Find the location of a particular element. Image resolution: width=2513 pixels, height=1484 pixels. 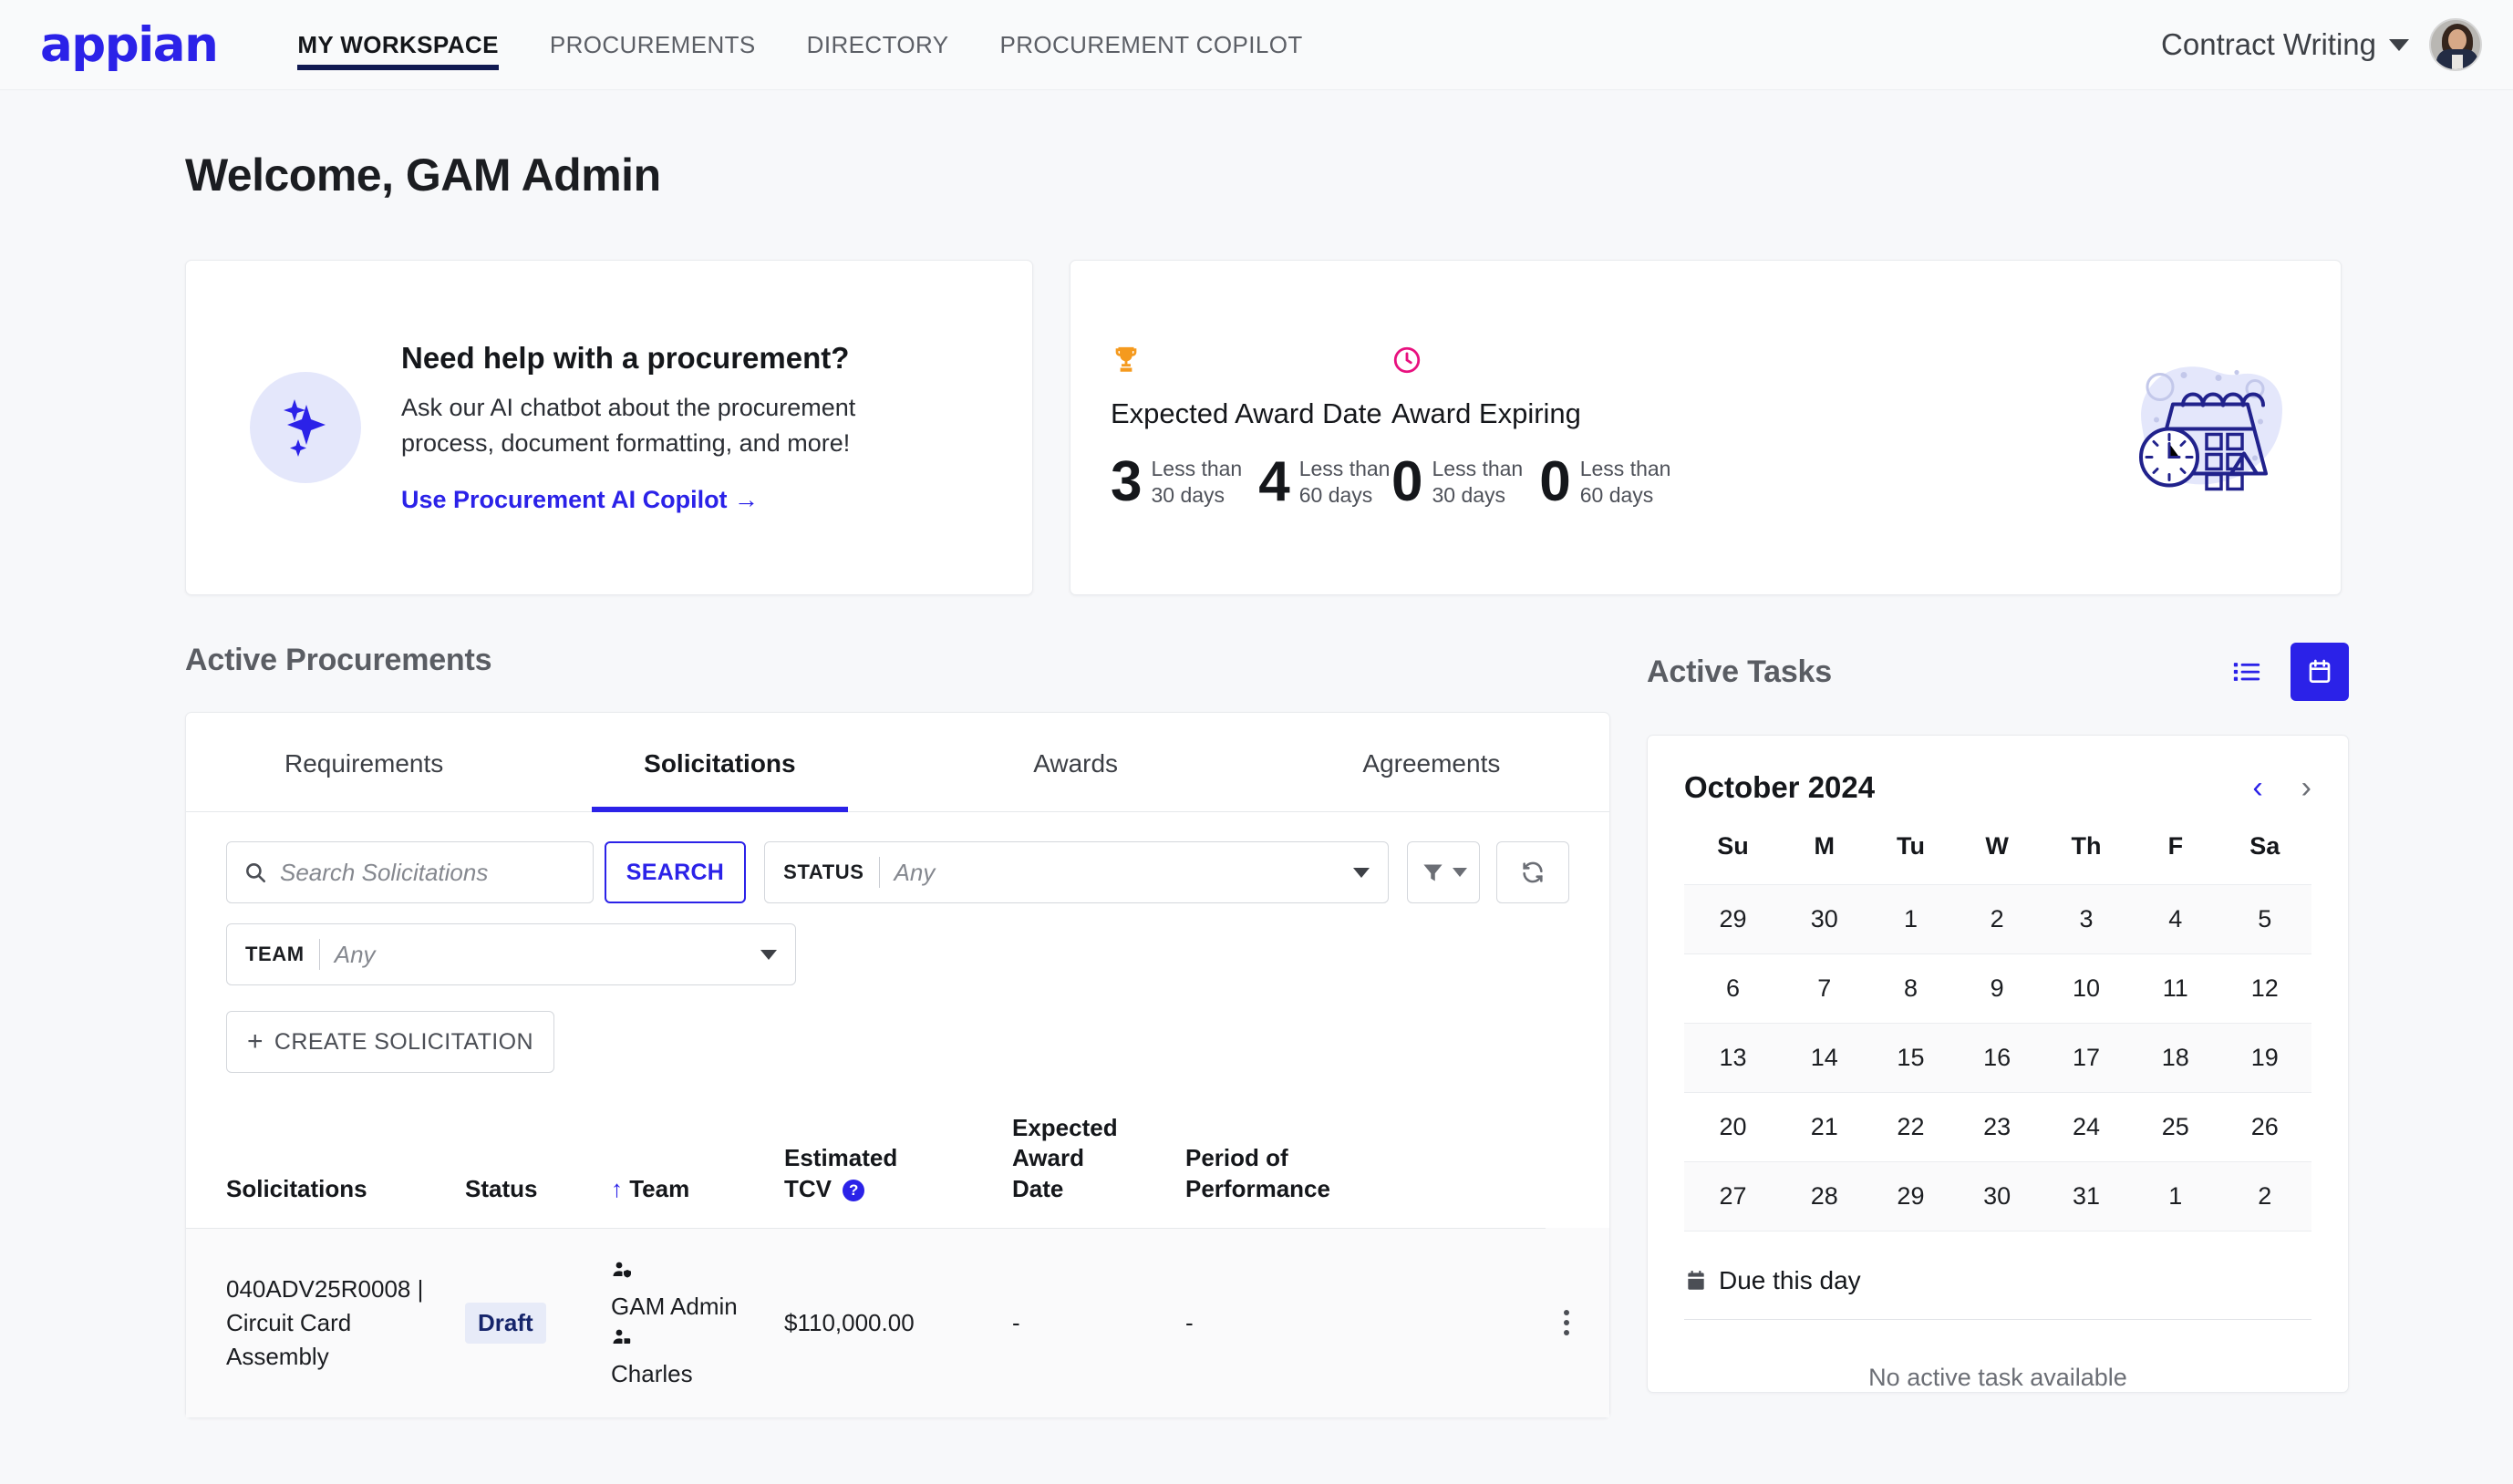

calendar-day: 23 is located at coordinates (1997, 1127).